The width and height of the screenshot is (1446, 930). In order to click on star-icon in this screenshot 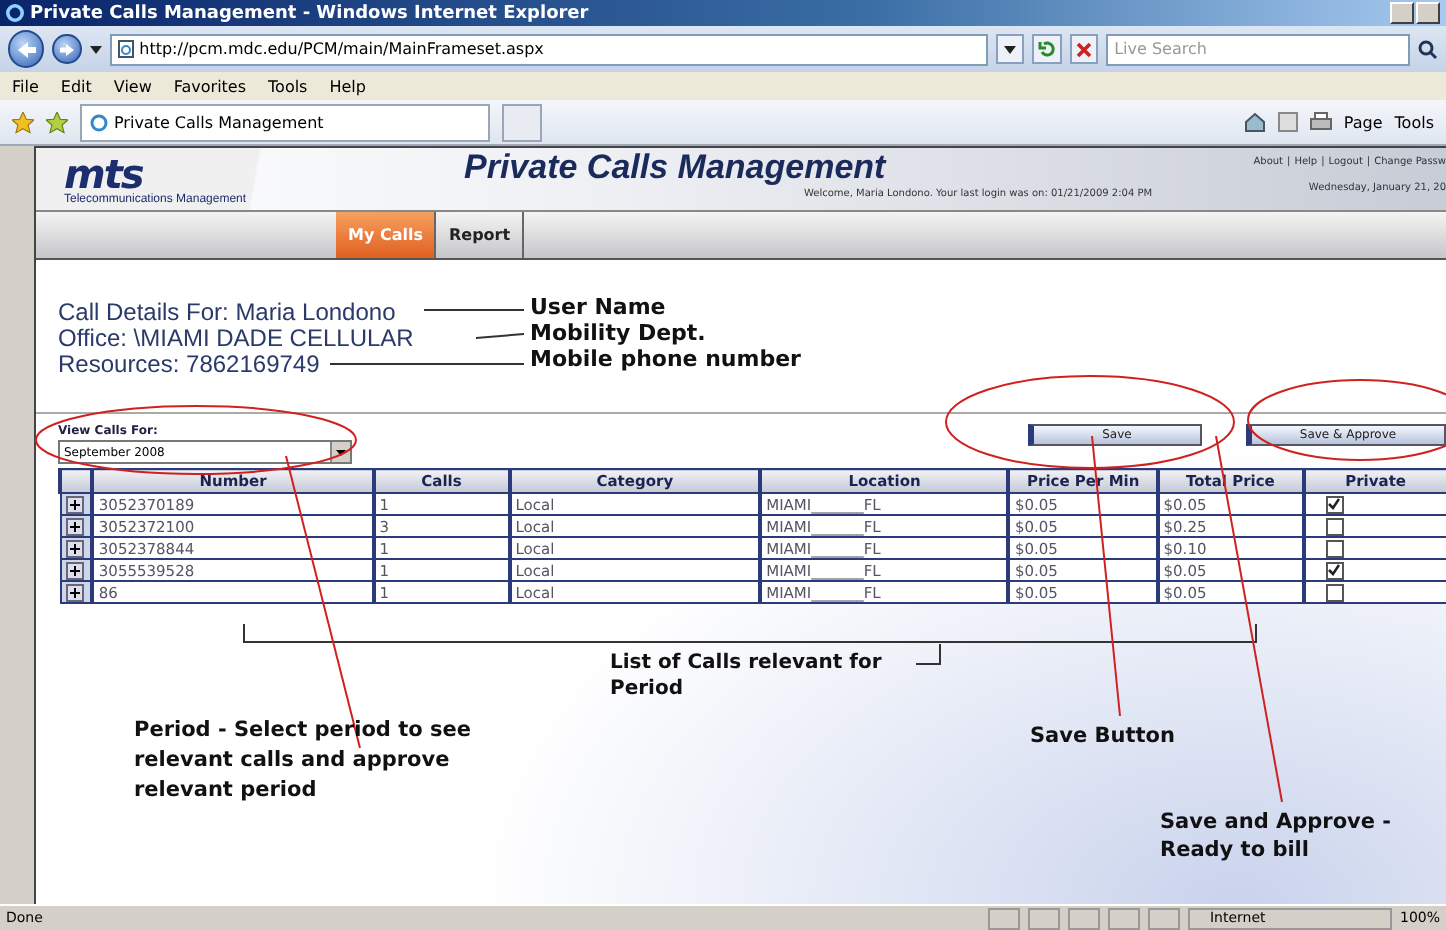, I will do `click(23, 122)`.